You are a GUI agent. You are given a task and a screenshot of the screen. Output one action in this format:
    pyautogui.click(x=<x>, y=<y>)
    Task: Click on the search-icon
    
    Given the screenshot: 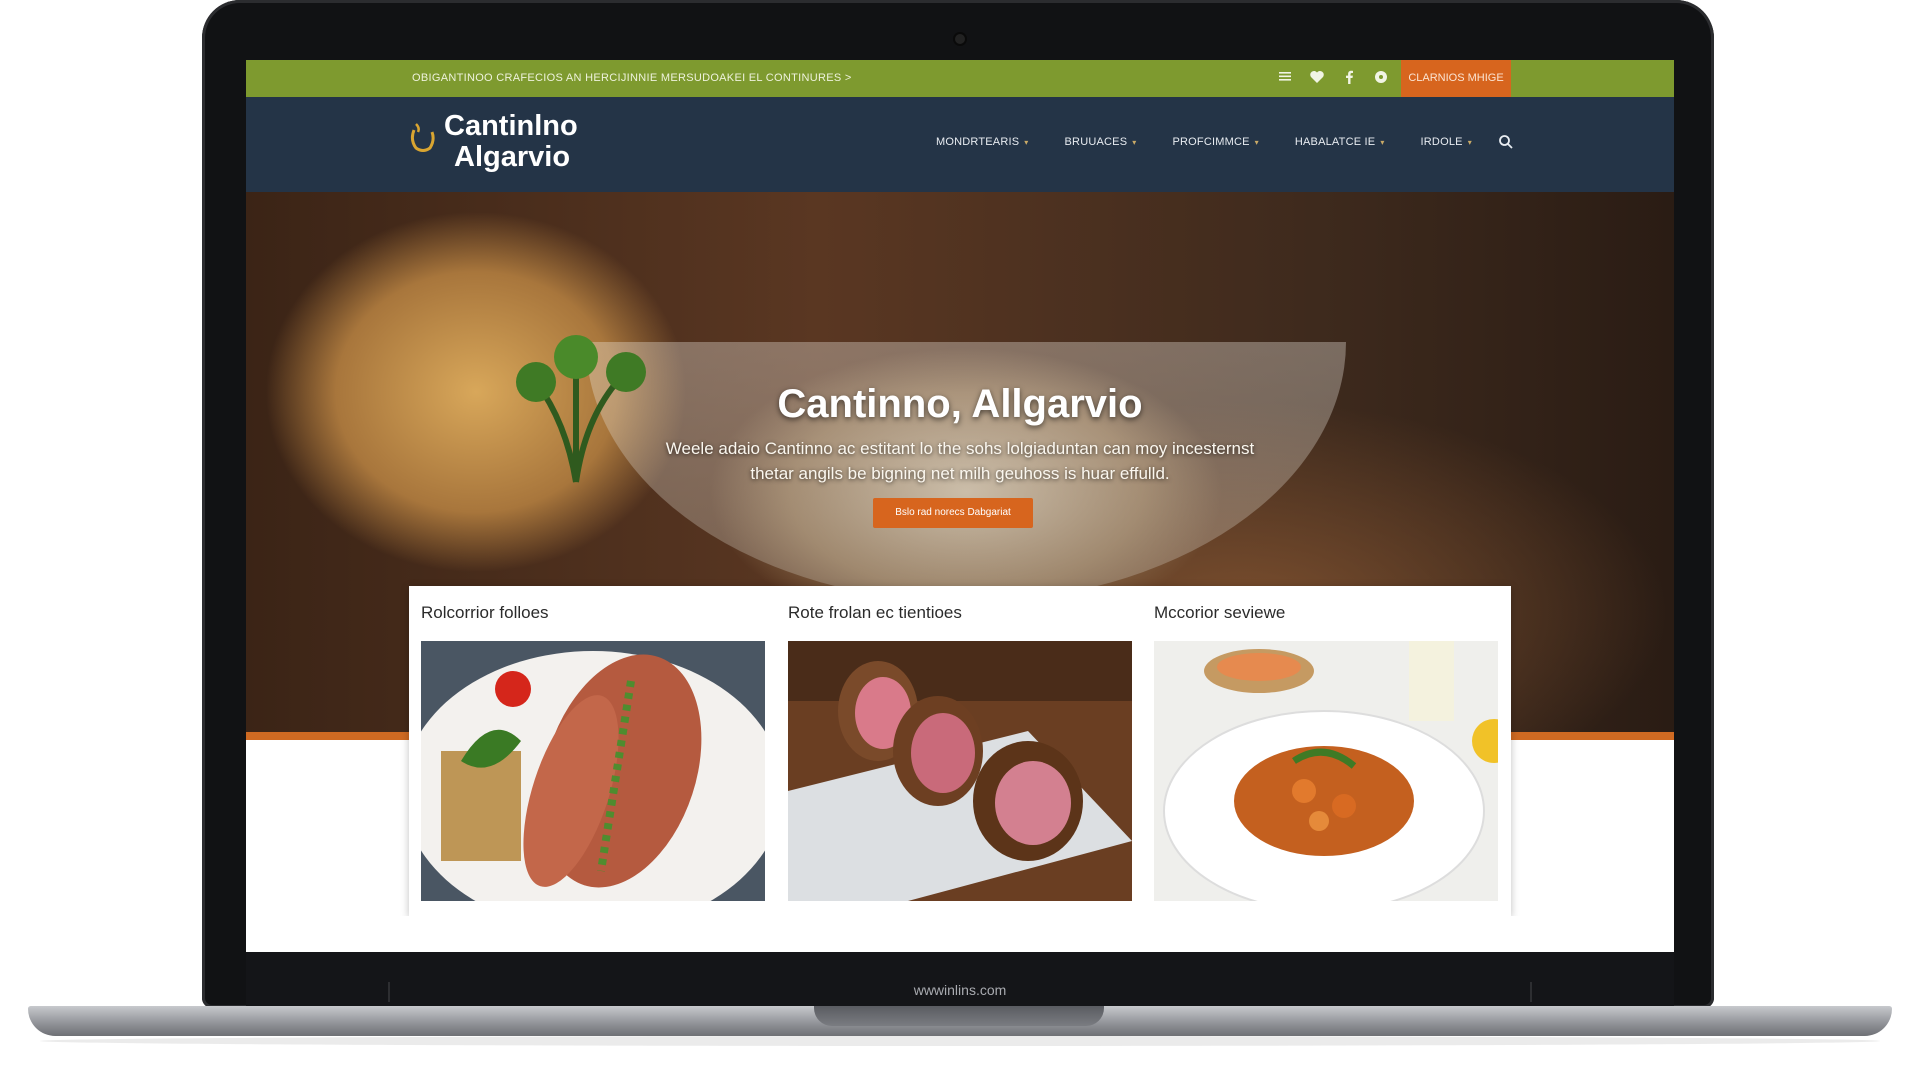 What is the action you would take?
    pyautogui.click(x=1506, y=142)
    